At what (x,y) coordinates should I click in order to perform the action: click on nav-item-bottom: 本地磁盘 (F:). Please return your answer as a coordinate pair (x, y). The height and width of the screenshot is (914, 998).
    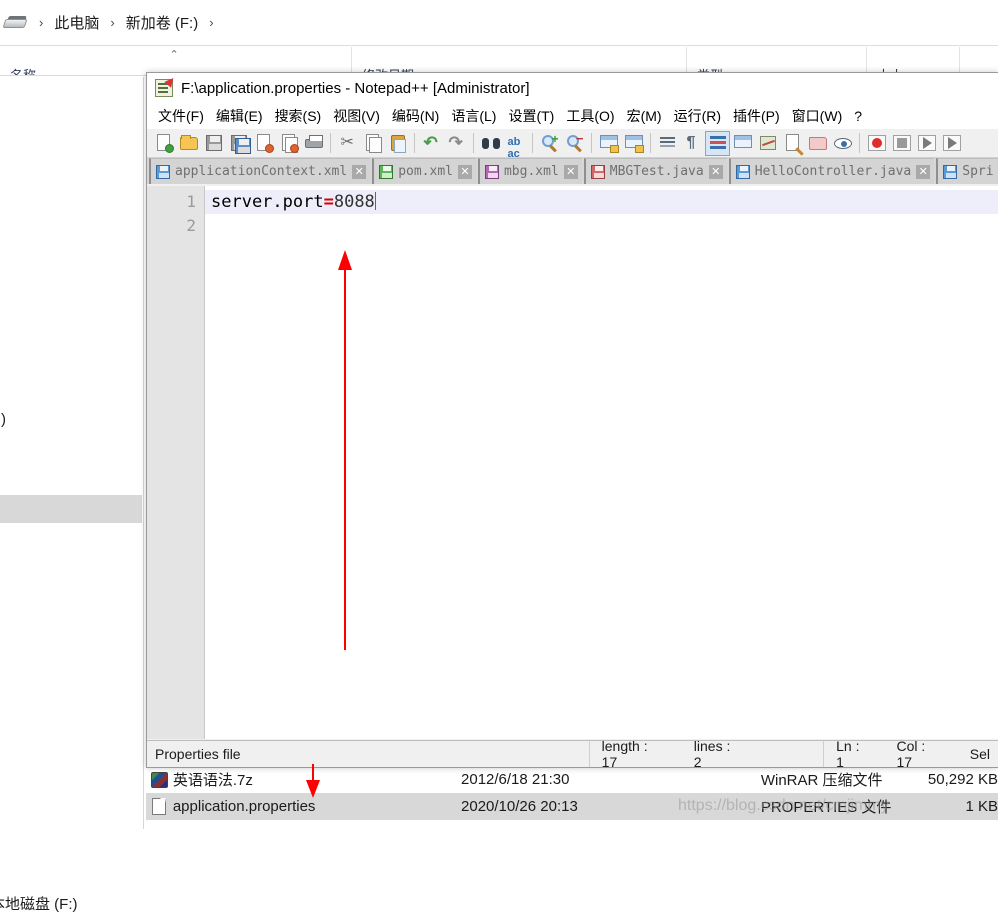
    Looking at the image, I should click on (39, 903).